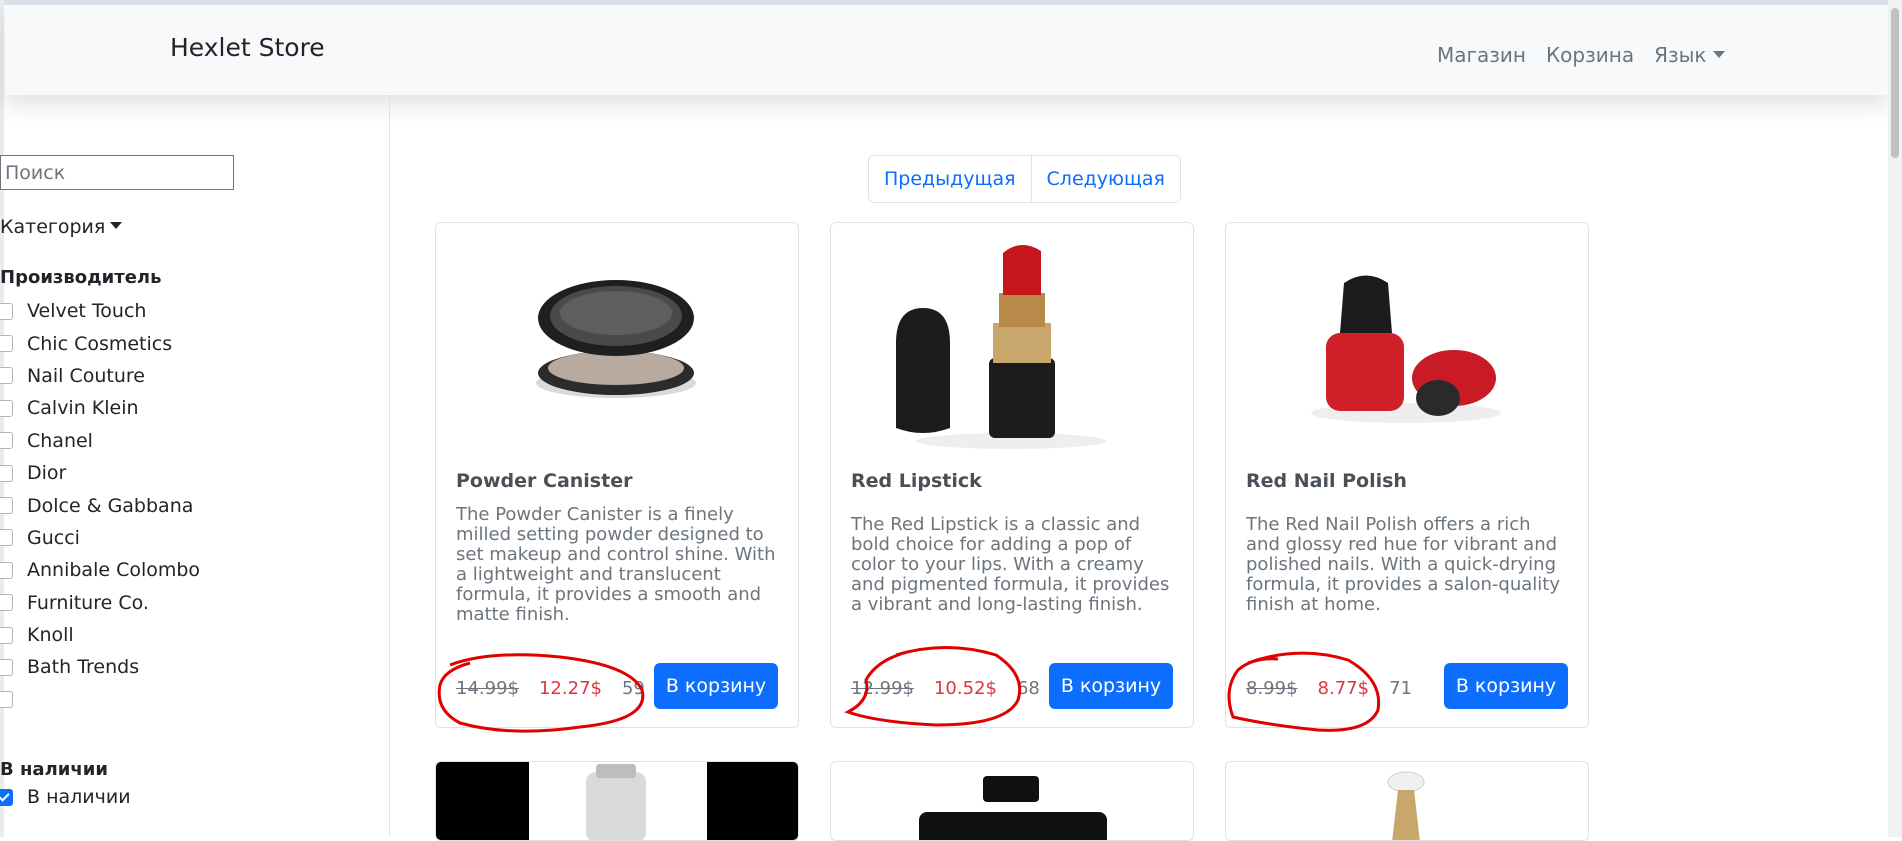  What do you see at coordinates (1326, 481) in the screenshot?
I see `product-title: Red Nail Polish` at bounding box center [1326, 481].